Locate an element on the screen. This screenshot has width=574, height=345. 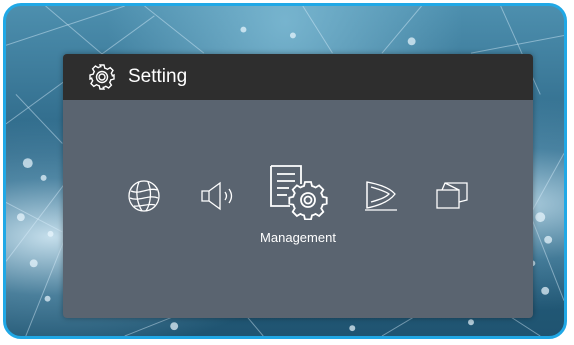
settings-menu is located at coordinates (298, 194).